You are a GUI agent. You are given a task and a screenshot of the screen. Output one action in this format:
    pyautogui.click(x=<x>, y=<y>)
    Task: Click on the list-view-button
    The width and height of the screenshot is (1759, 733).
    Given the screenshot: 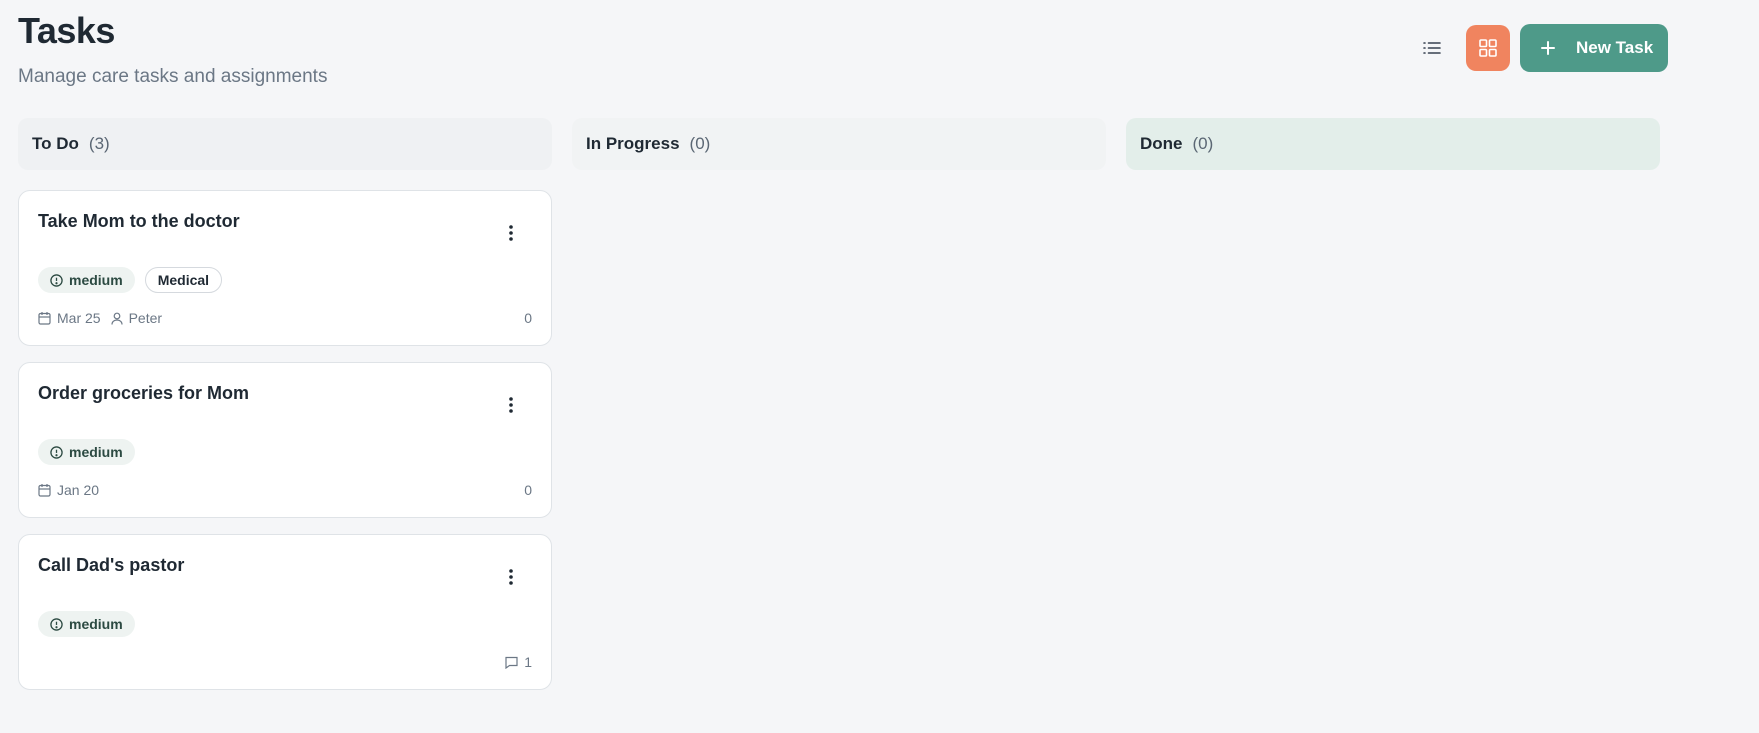 What is the action you would take?
    pyautogui.click(x=1432, y=48)
    